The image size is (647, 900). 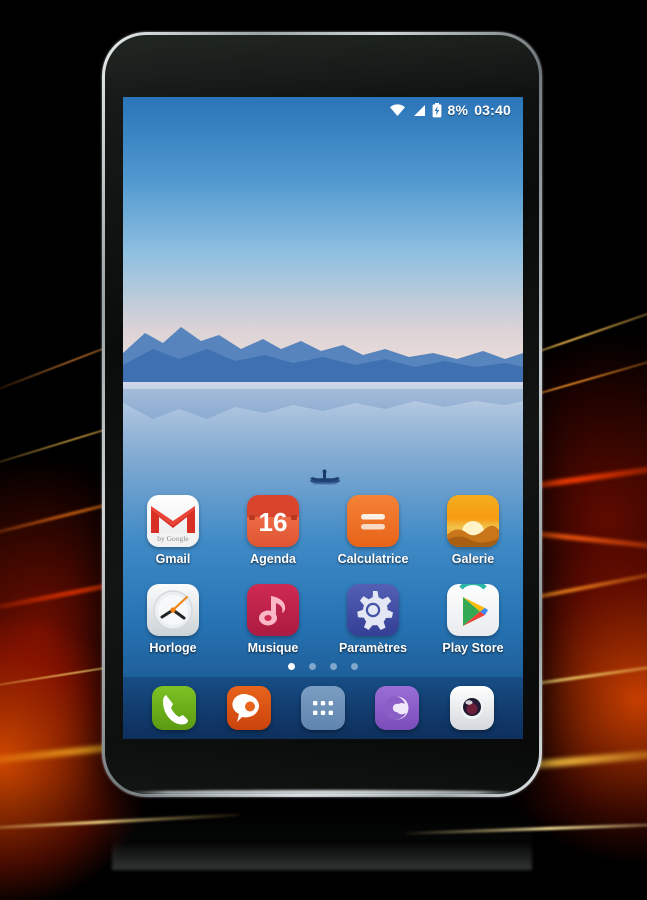 I want to click on clock-icon, so click(x=173, y=610).